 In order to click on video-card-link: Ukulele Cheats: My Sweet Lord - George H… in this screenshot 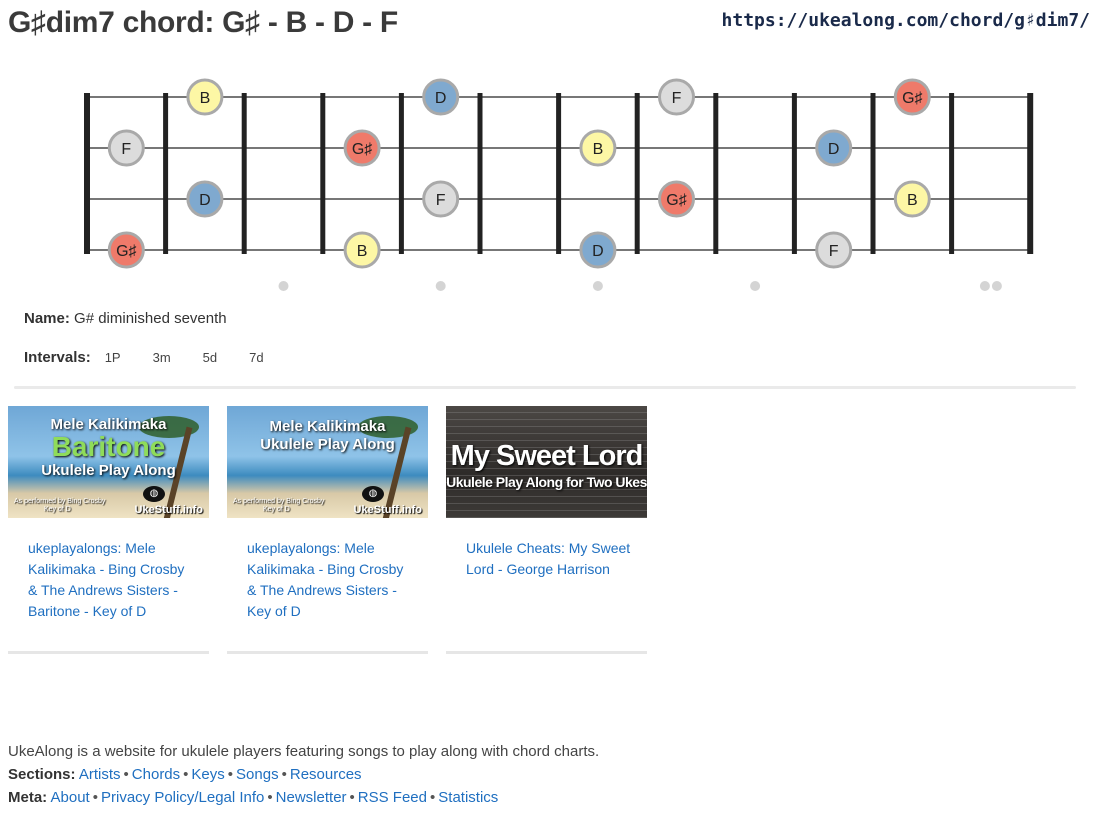, I will do `click(548, 559)`.